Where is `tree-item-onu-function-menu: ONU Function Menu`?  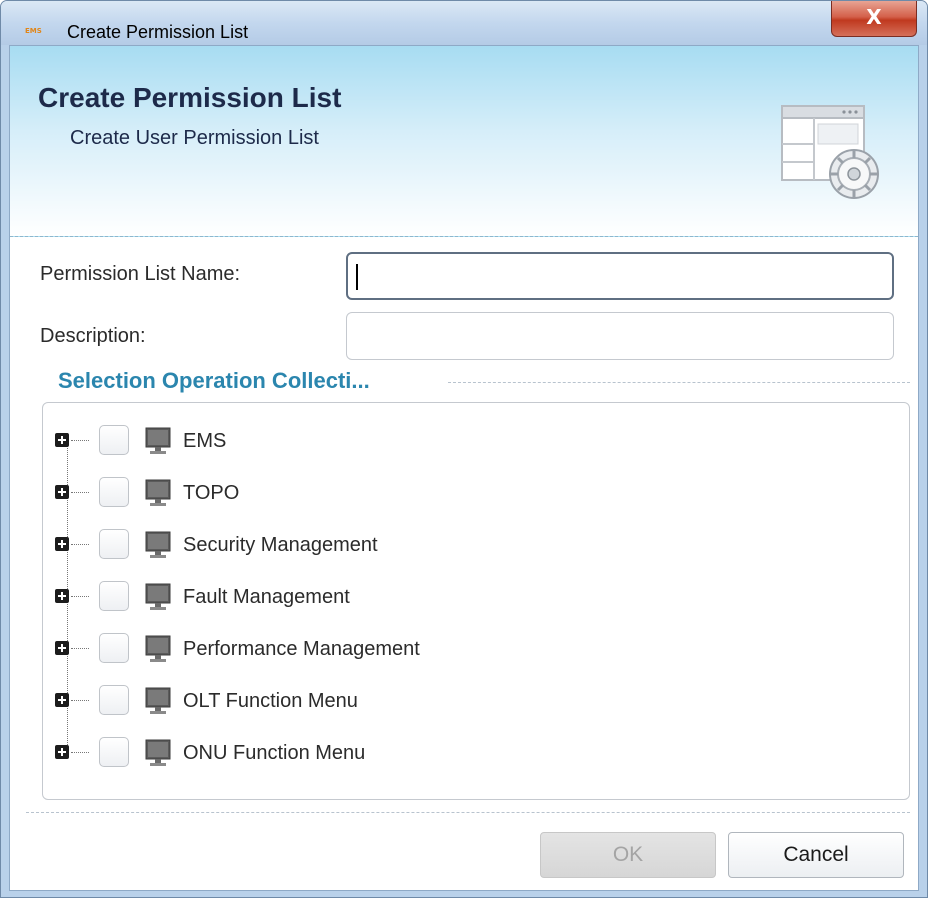
tree-item-onu-function-menu: ONU Function Menu is located at coordinates (473, 755).